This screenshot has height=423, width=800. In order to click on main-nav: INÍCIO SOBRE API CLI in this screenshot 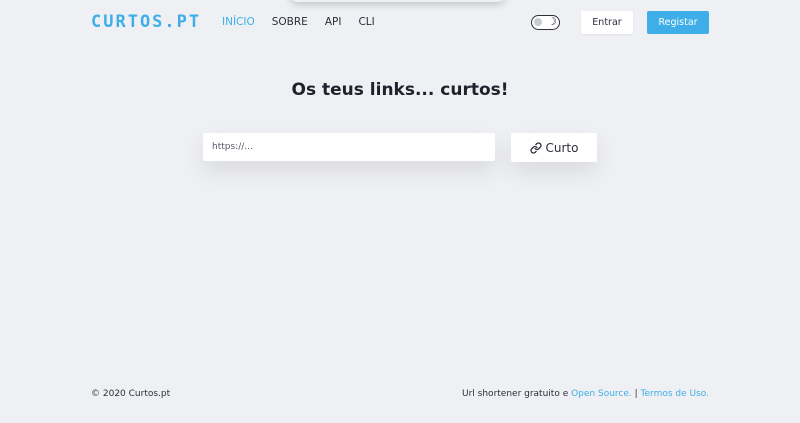, I will do `click(307, 22)`.